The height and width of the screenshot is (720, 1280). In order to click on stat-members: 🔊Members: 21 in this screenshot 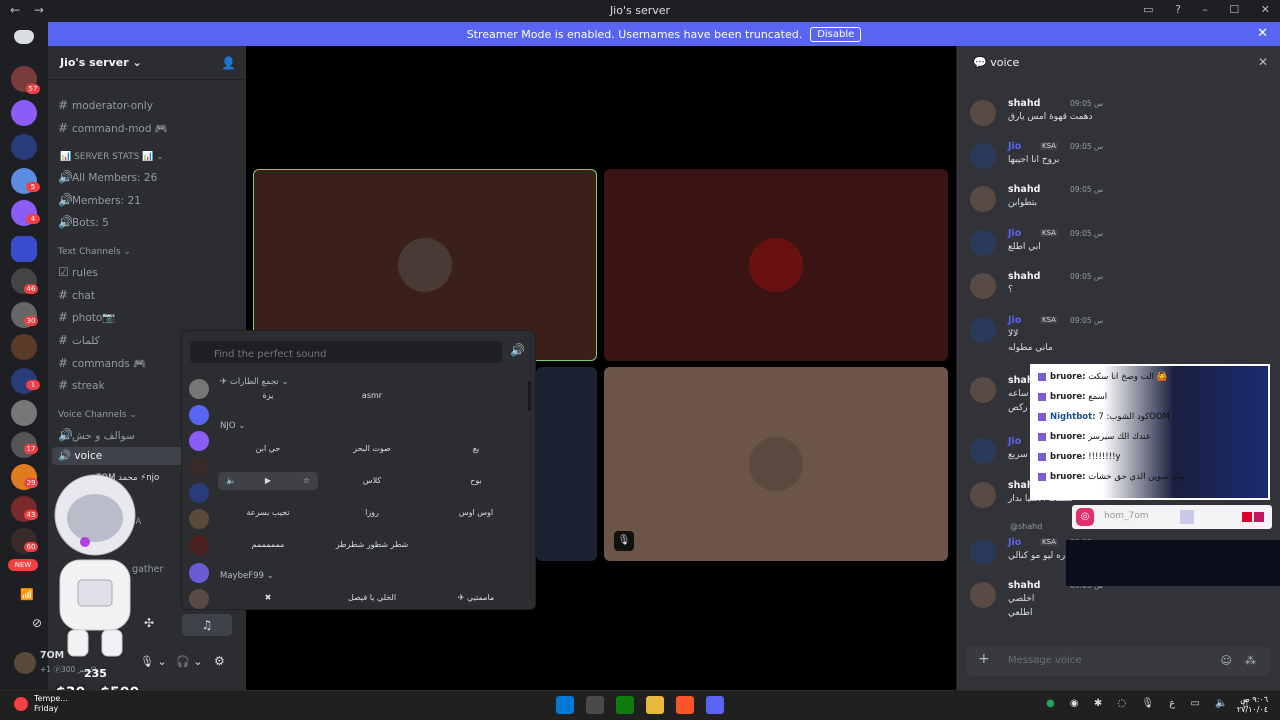, I will do `click(99, 200)`.